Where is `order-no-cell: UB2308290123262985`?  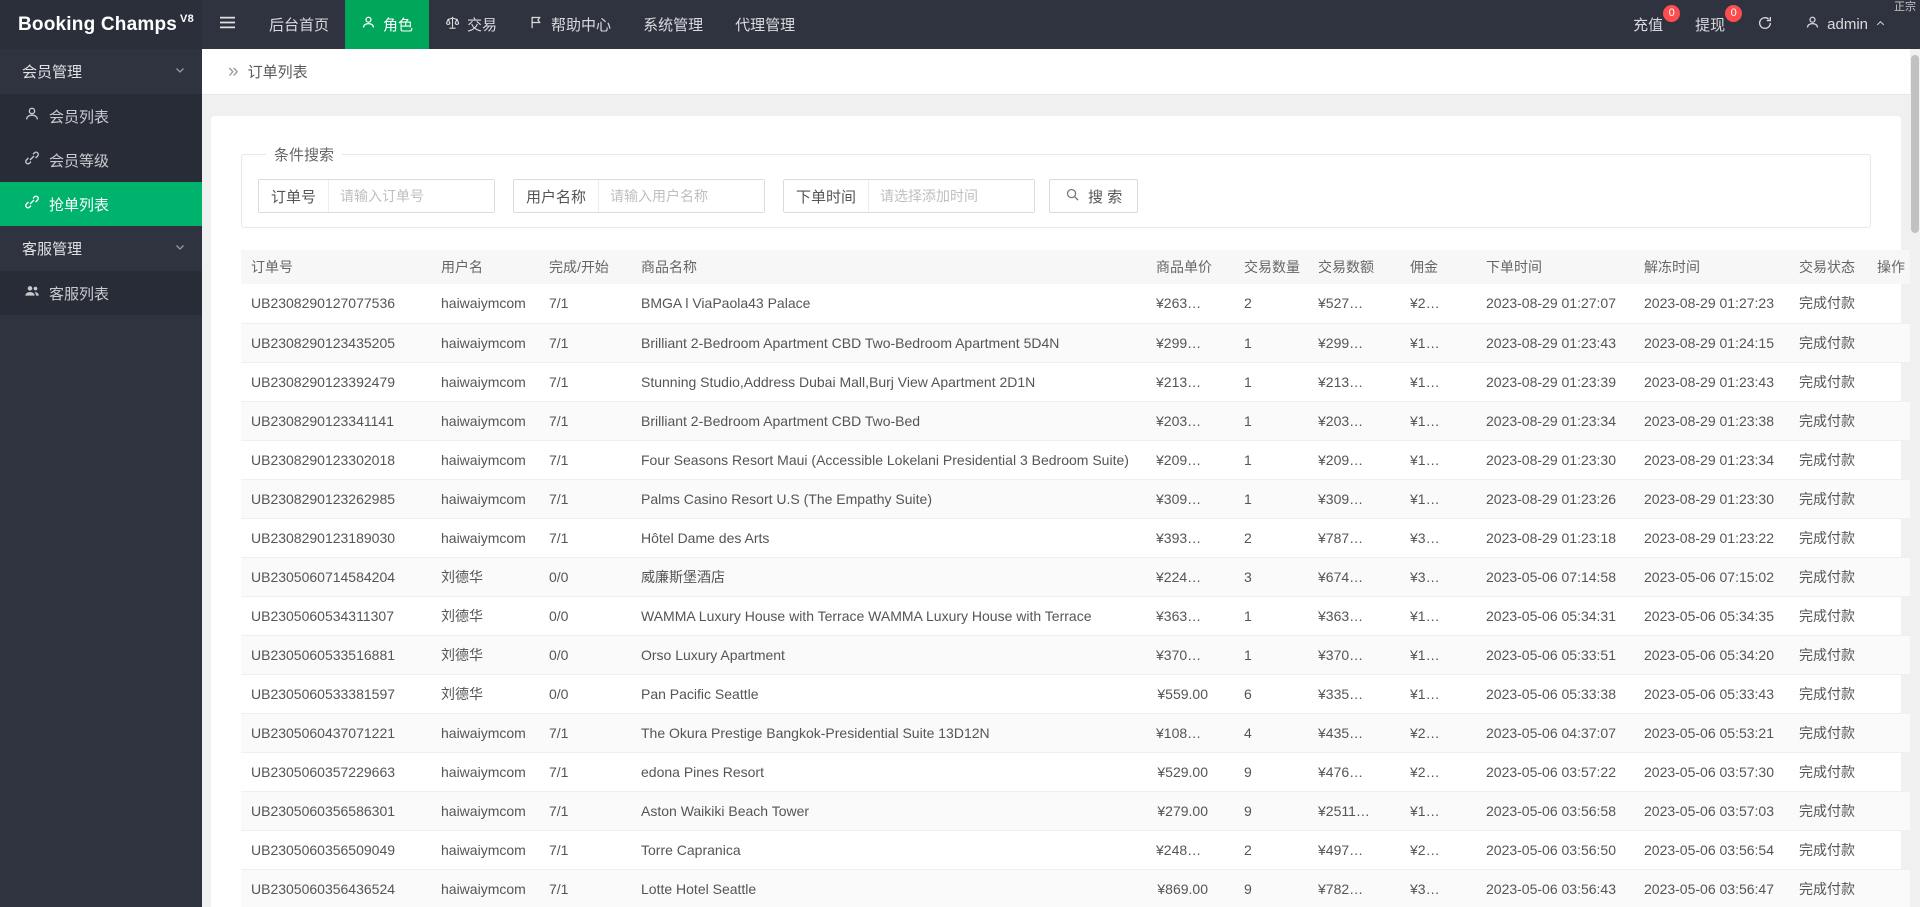
order-no-cell: UB2308290123262985 is located at coordinates (336, 499).